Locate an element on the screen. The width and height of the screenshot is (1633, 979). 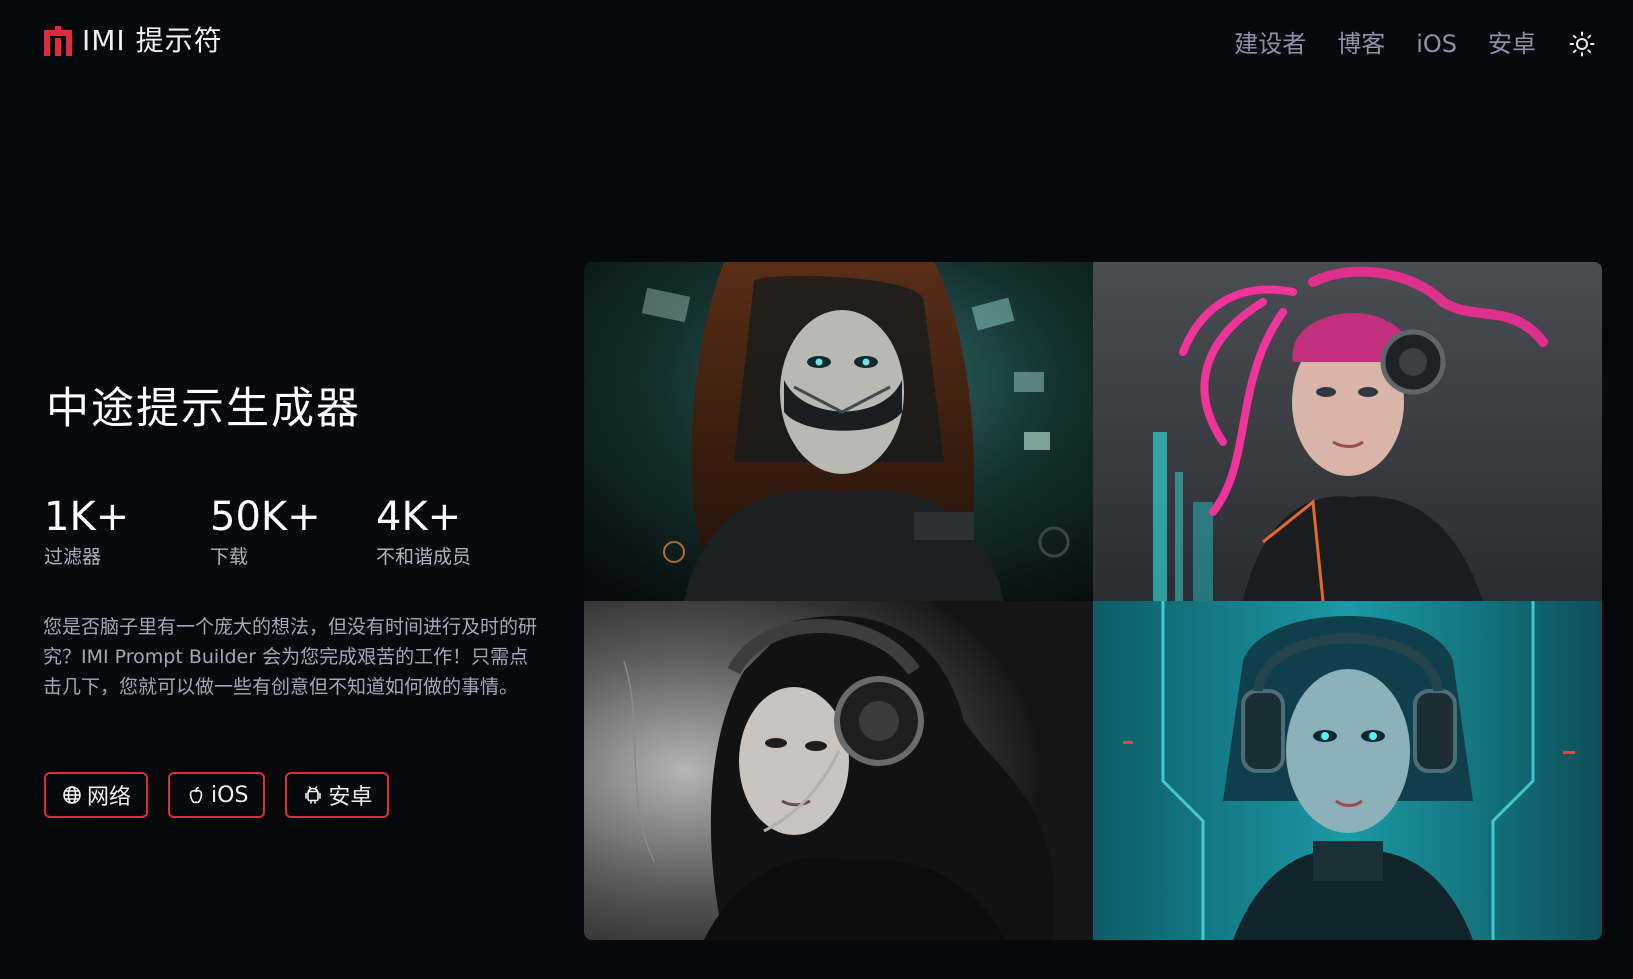
nav-blog: 博客 is located at coordinates (1361, 44).